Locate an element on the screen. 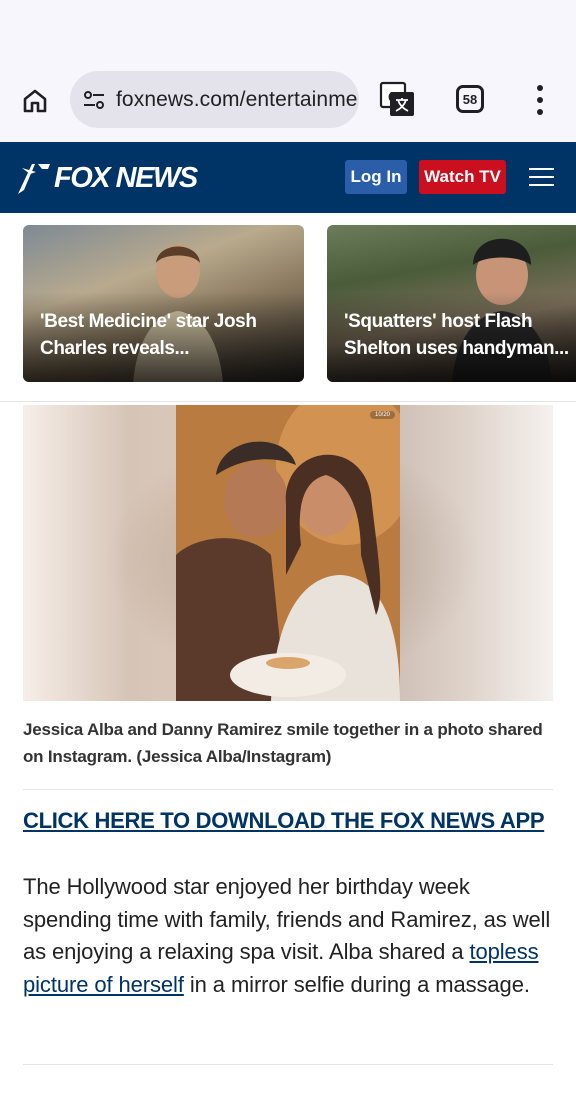 This screenshot has height=1094, width=576. home-icon is located at coordinates (35, 101).